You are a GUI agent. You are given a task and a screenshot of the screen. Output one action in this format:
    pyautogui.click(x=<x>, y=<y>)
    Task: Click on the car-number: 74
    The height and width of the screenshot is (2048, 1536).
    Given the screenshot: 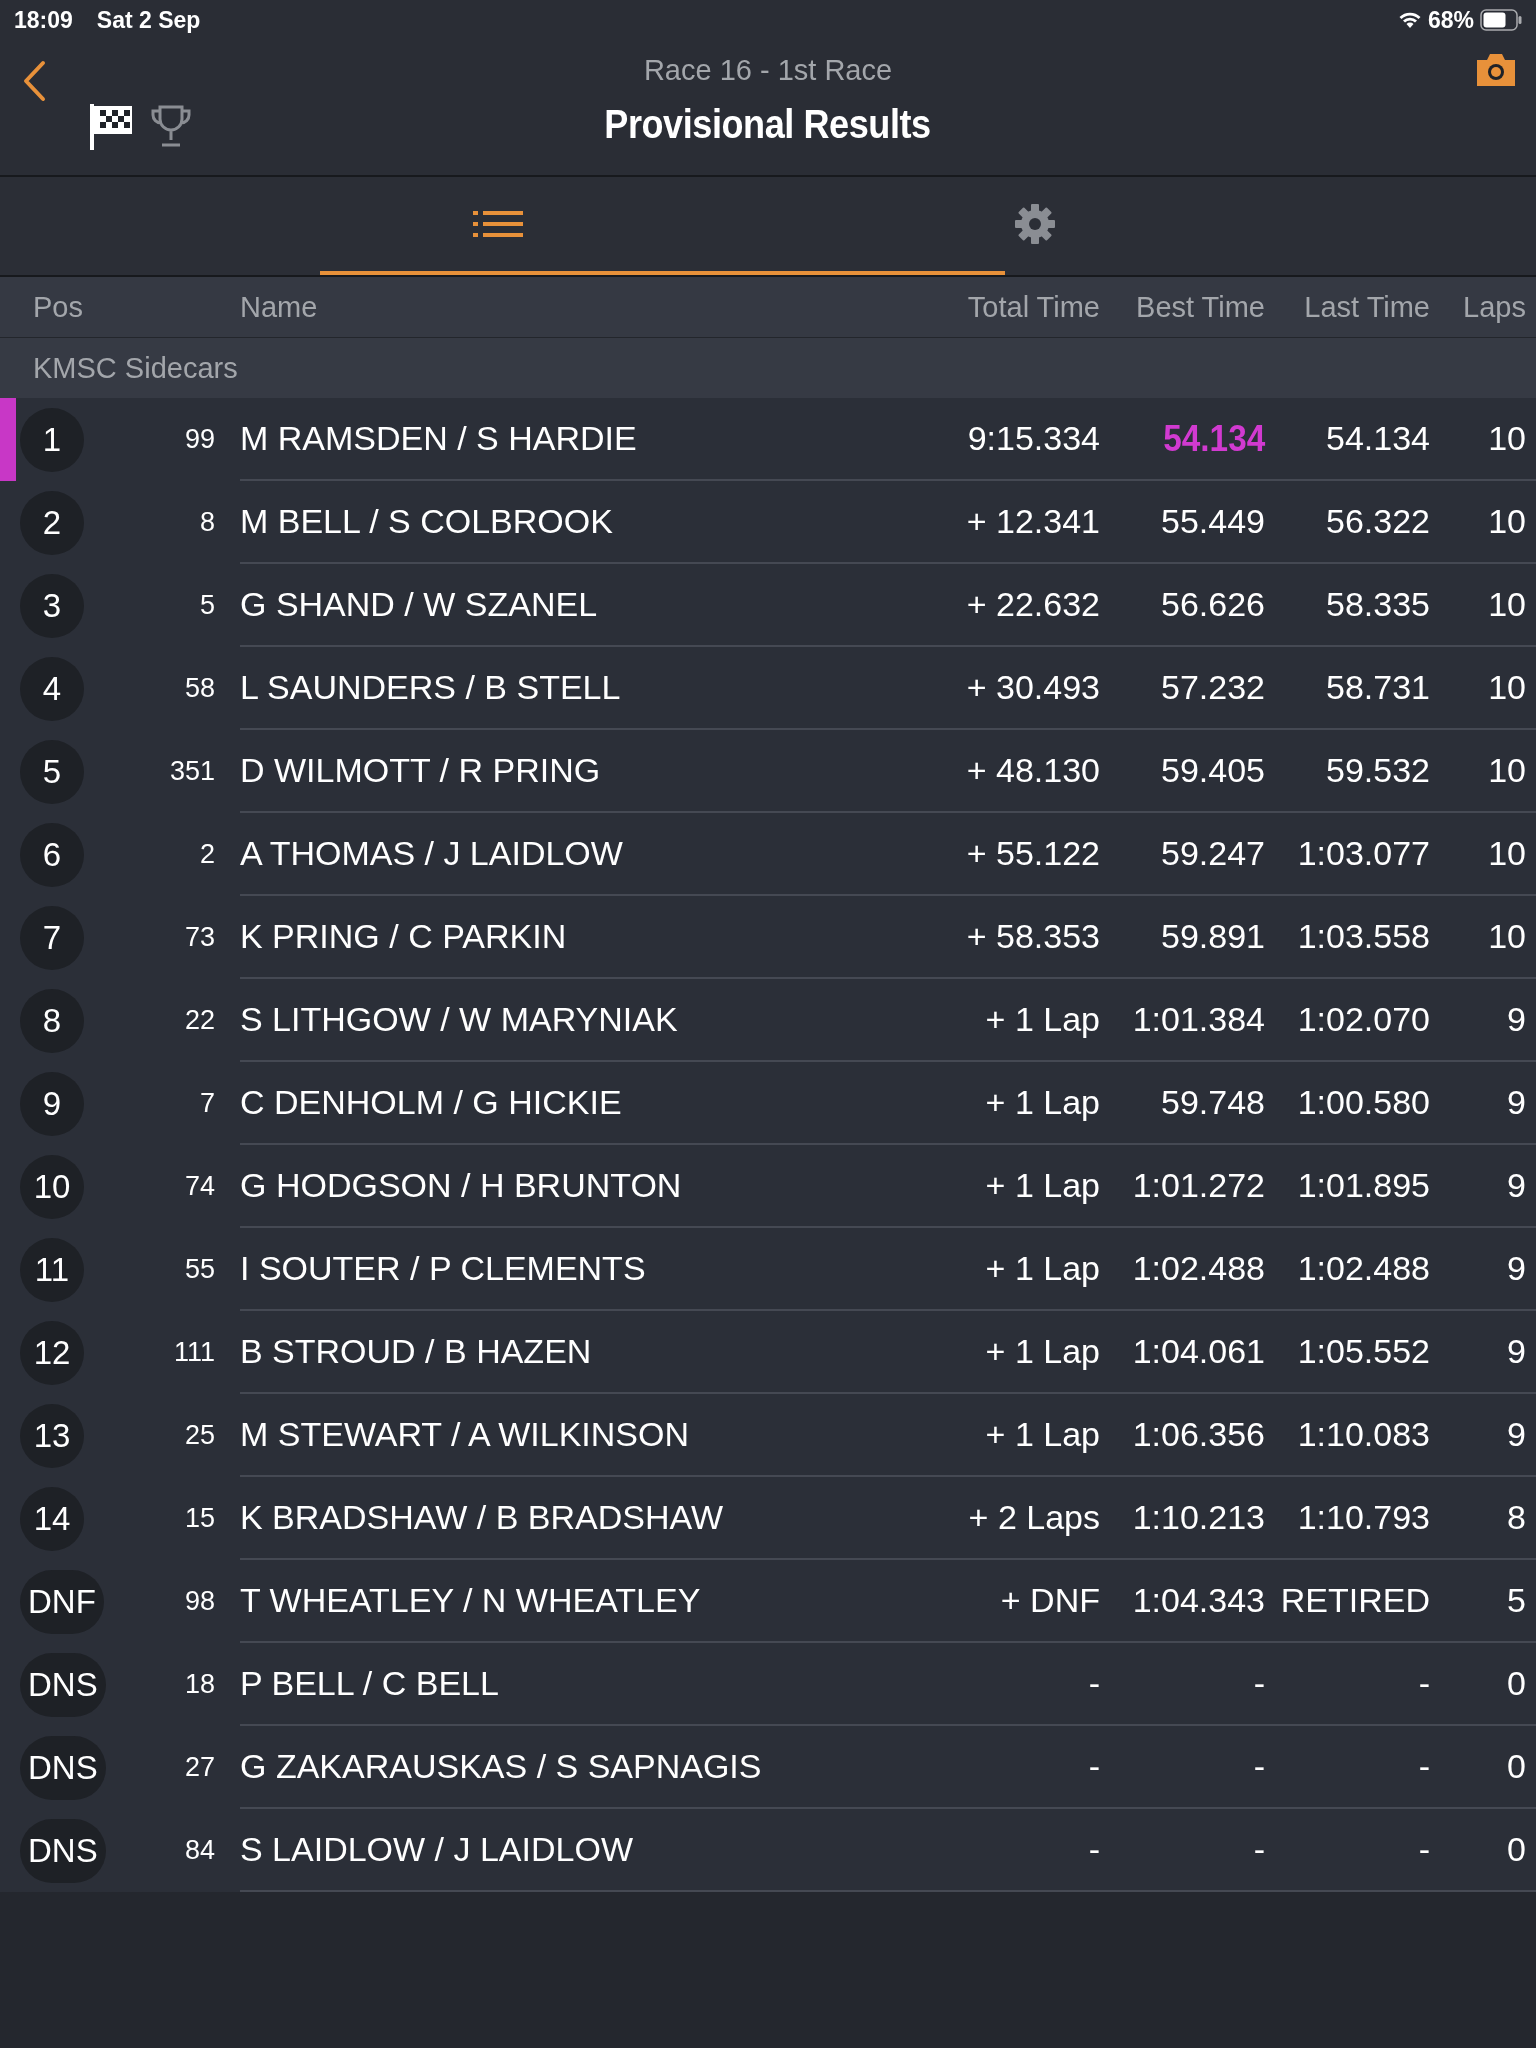 What is the action you would take?
    pyautogui.click(x=199, y=1186)
    